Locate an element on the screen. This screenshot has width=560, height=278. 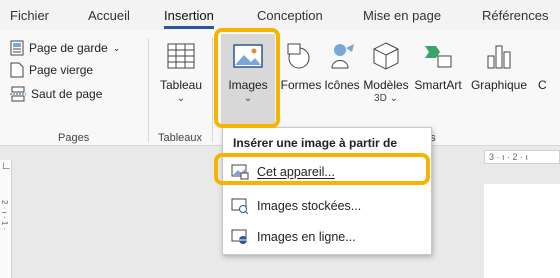
graphique-label: Graphique is located at coordinates (499, 85).